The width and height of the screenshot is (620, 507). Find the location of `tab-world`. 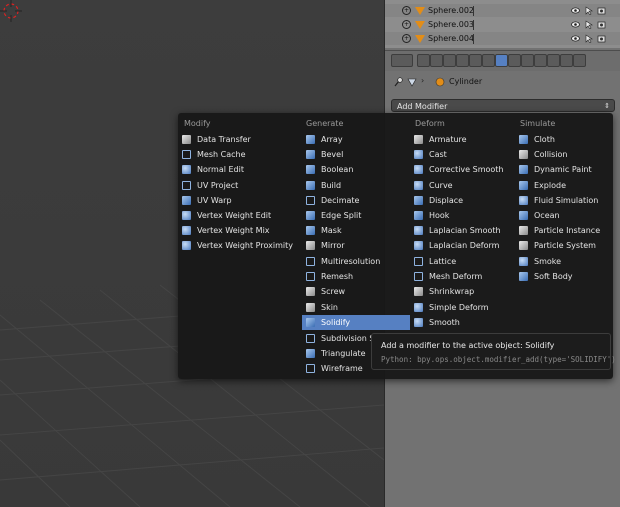

tab-world is located at coordinates (462, 60).